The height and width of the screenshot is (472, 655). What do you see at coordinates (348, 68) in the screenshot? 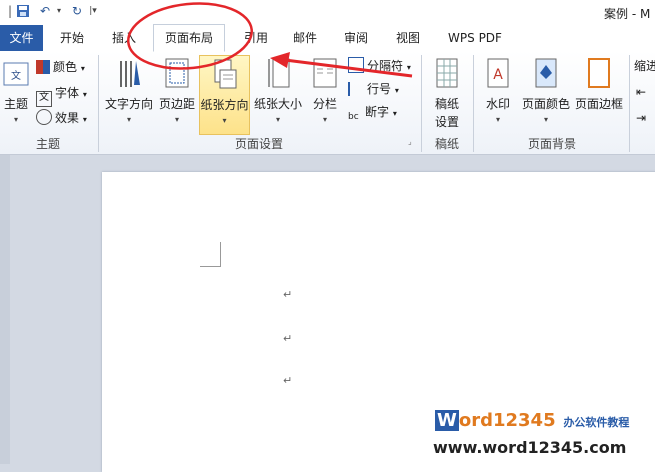
I see `annotation-arrow` at bounding box center [348, 68].